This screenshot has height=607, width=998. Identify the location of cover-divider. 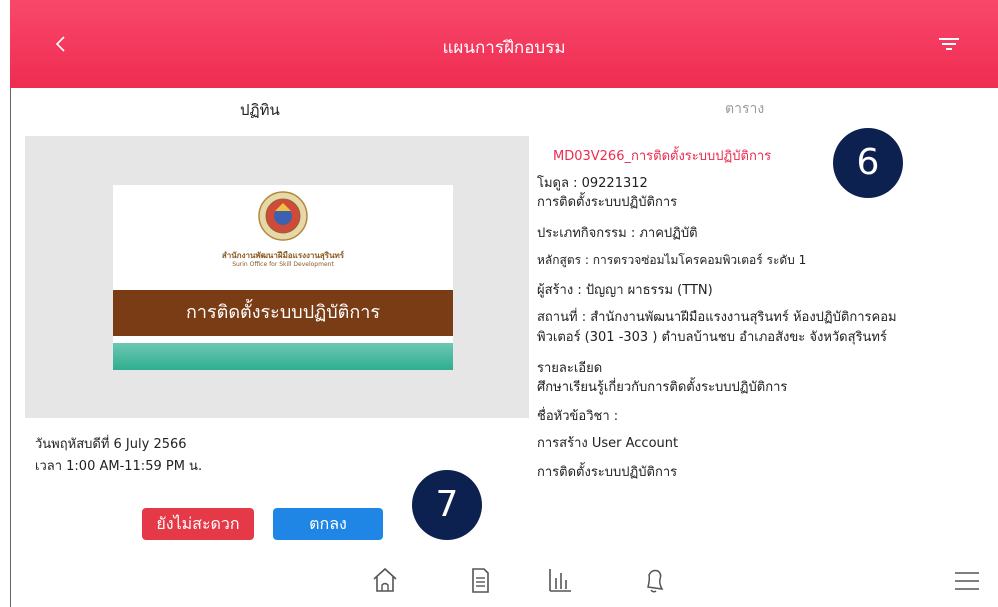
(283, 339).